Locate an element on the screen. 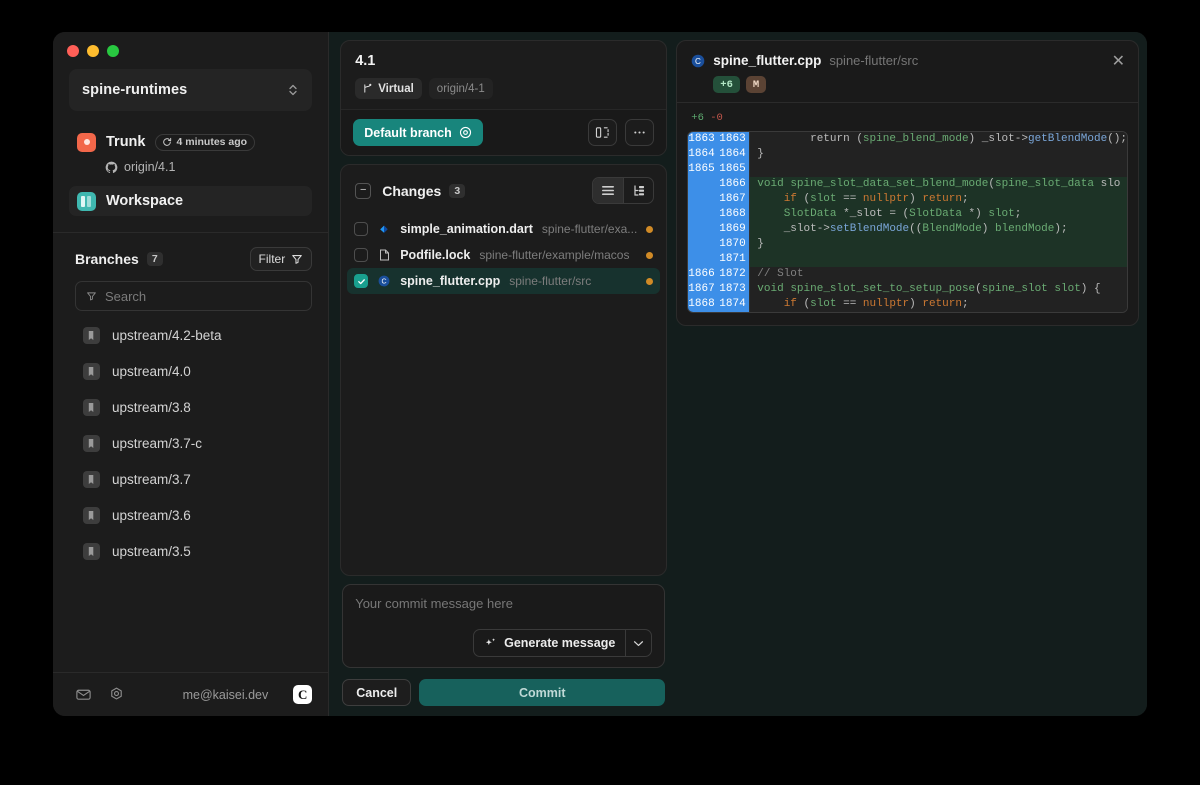 The width and height of the screenshot is (1200, 785). lane-more-button is located at coordinates (640, 132).